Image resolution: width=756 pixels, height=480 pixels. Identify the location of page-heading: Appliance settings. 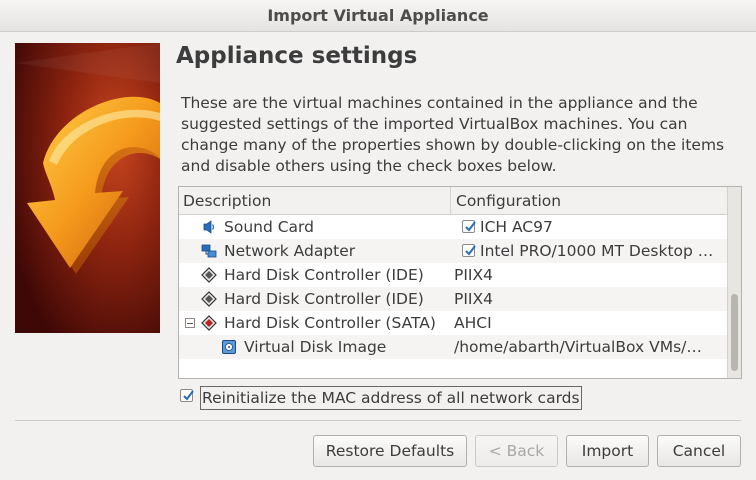
(297, 56).